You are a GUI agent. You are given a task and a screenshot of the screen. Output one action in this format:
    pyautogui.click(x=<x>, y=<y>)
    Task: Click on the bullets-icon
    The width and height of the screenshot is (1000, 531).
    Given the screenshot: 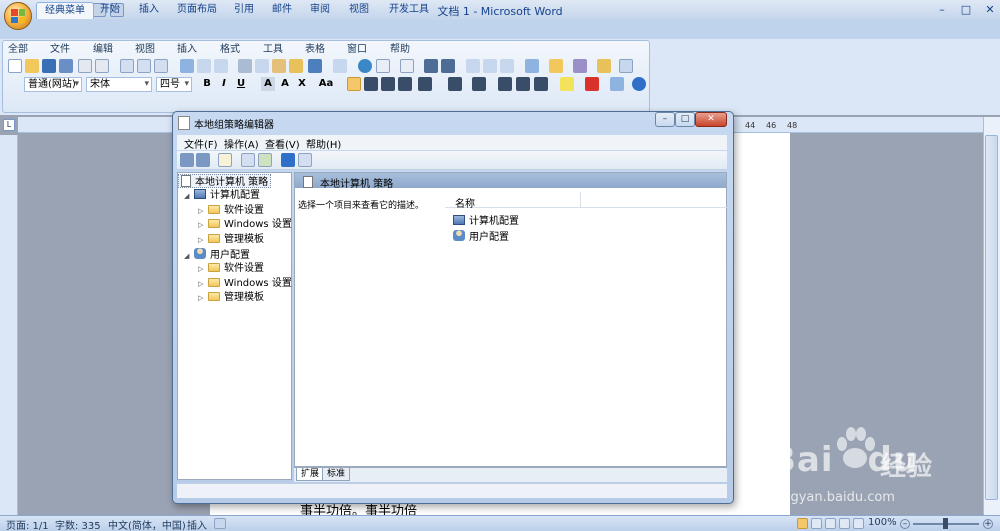 What is the action you would take?
    pyautogui.click(x=479, y=84)
    